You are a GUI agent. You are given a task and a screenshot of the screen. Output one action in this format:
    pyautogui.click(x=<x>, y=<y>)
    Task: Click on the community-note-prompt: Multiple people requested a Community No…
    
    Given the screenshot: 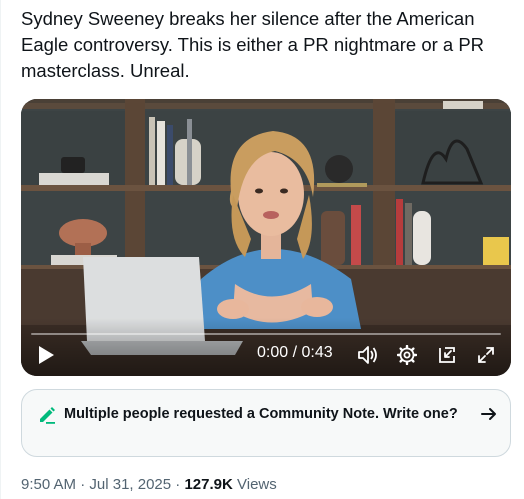 What is the action you would take?
    pyautogui.click(x=266, y=423)
    